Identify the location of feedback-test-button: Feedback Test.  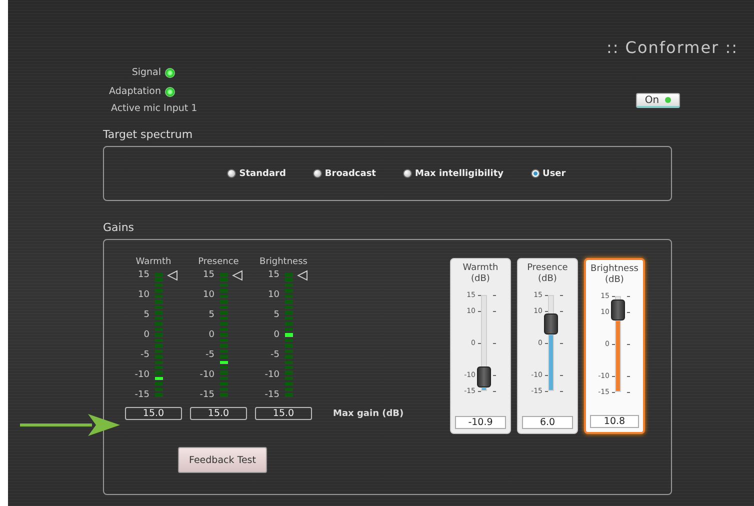
(222, 460).